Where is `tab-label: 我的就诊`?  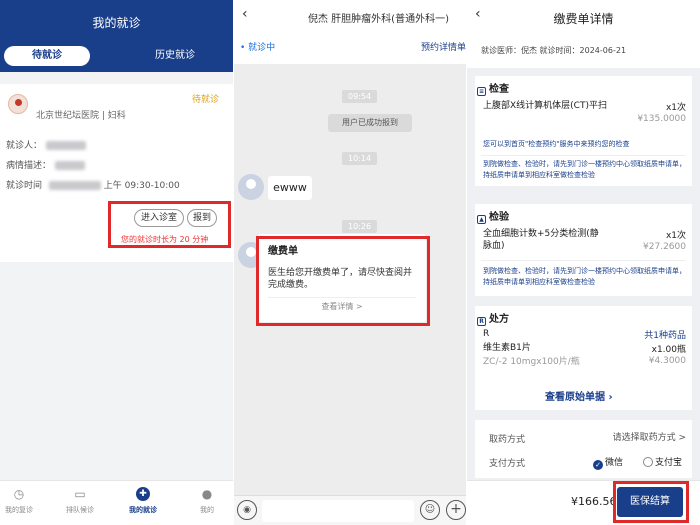
tab-label: 我的就诊 is located at coordinates (143, 510).